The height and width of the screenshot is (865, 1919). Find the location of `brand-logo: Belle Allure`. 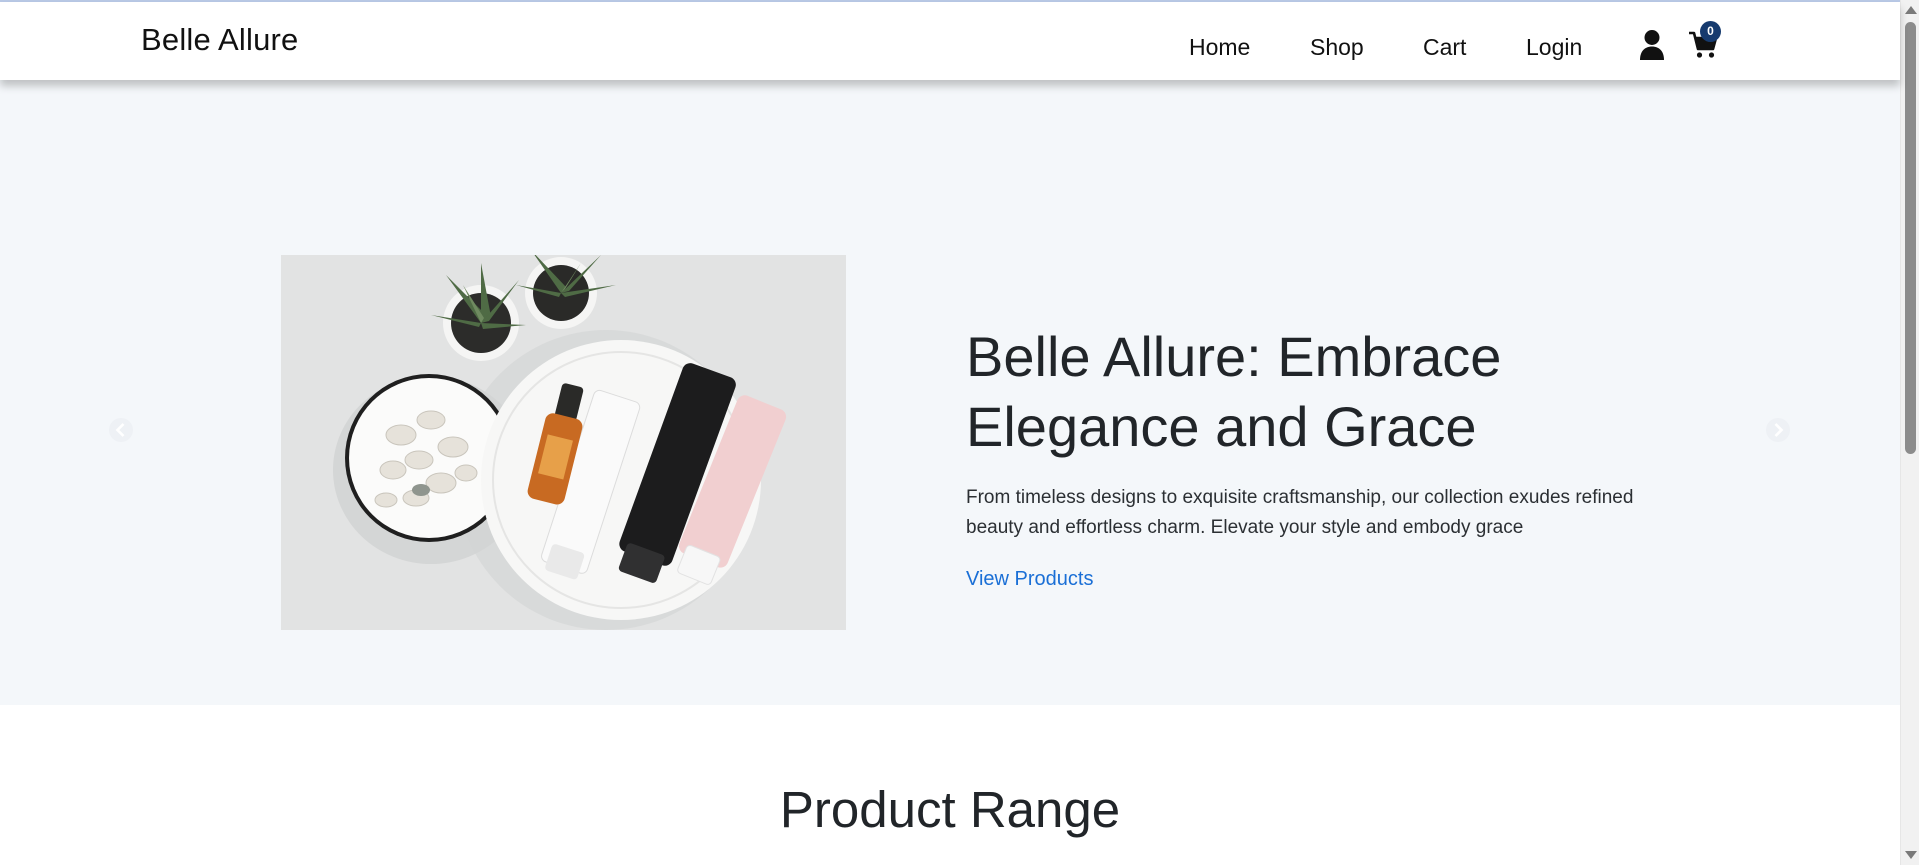

brand-logo: Belle Allure is located at coordinates (220, 40).